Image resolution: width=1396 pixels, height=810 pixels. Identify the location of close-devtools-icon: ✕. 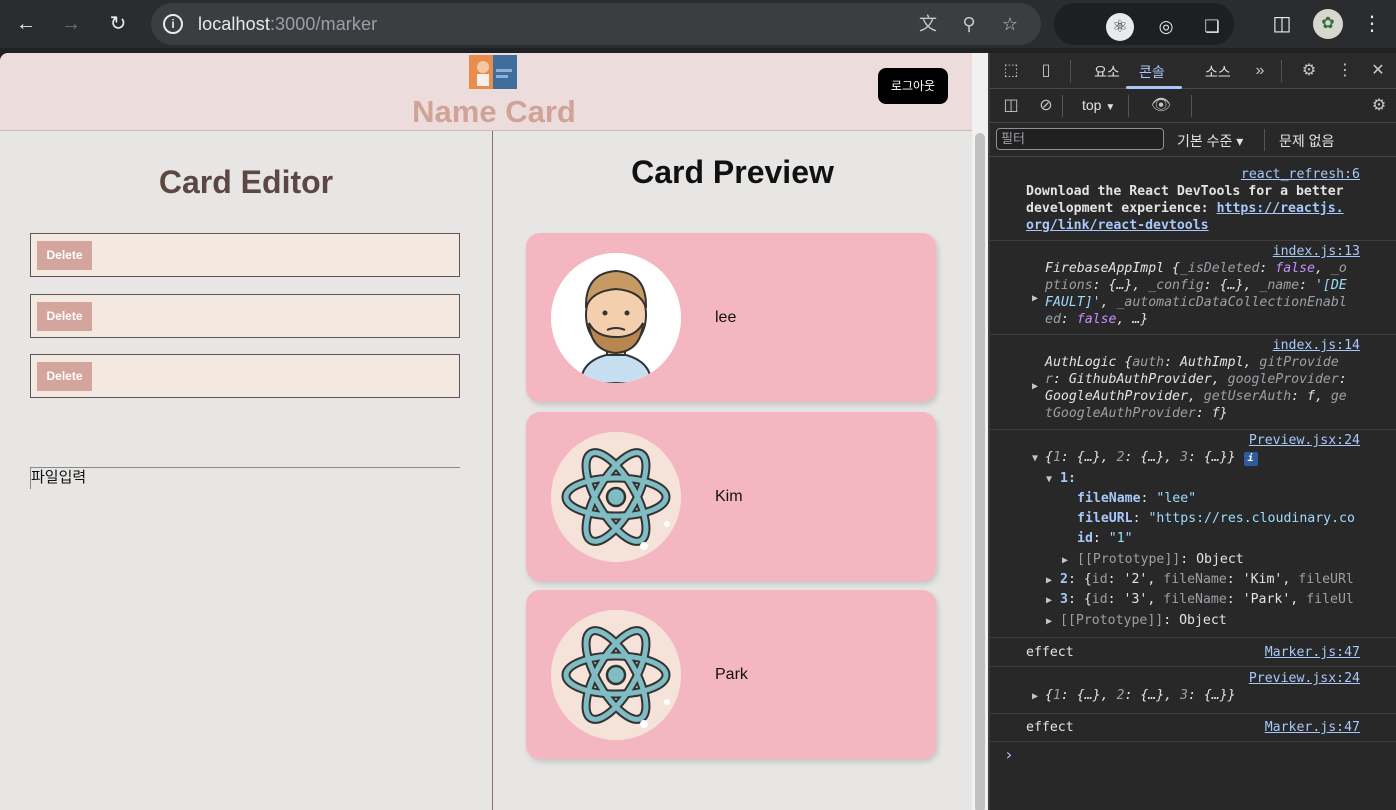
(1378, 71).